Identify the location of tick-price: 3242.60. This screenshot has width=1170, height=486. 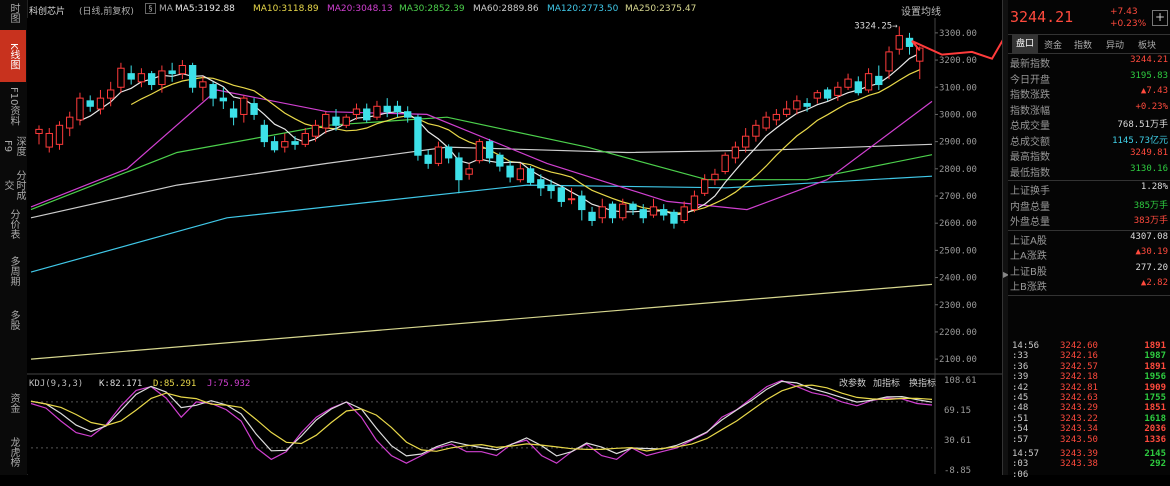
(1079, 346).